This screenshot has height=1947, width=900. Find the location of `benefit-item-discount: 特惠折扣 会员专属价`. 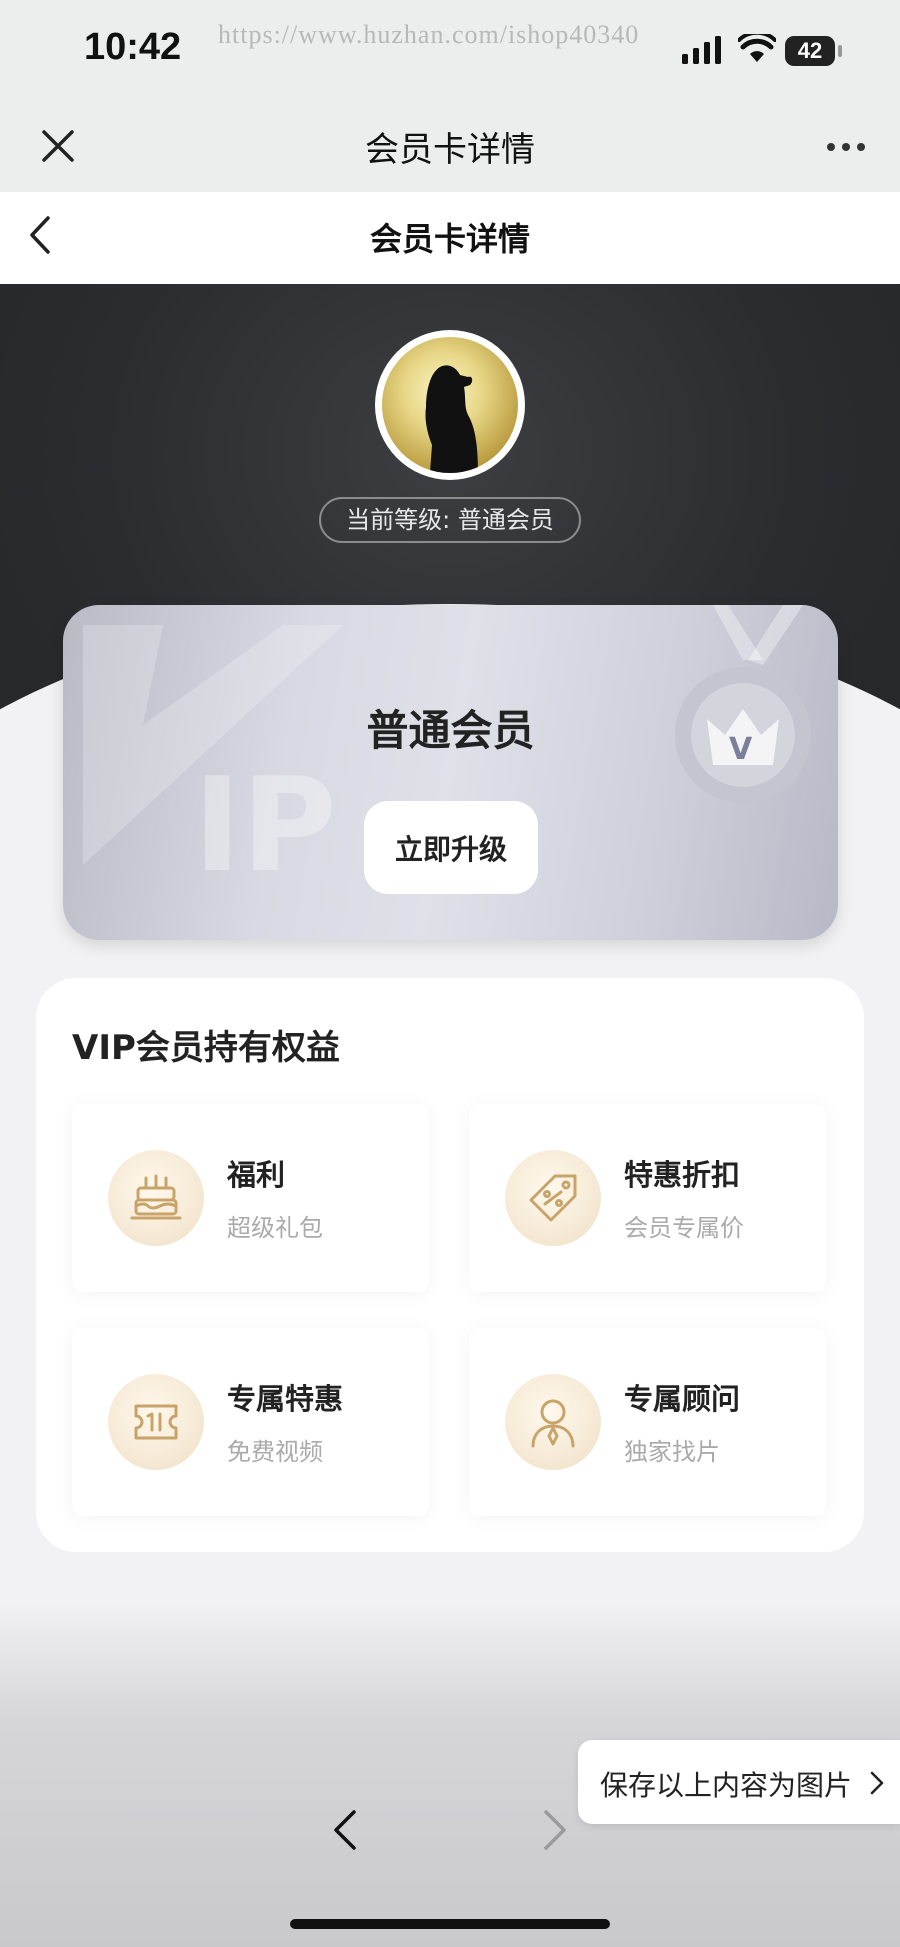

benefit-item-discount: 特惠折扣 会员专属价 is located at coordinates (647, 1198).